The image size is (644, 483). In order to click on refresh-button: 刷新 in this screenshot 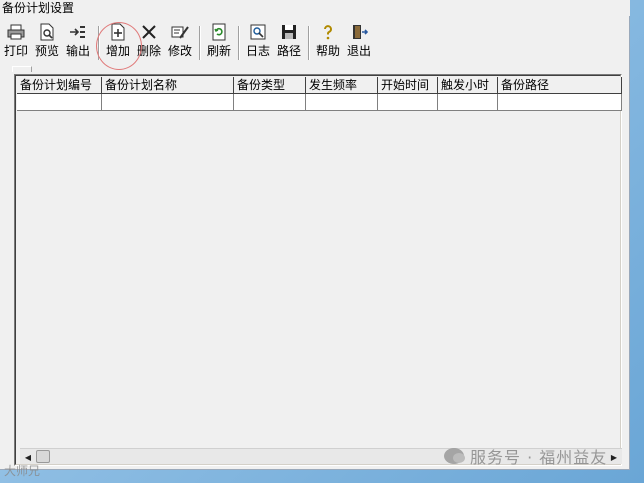, I will do `click(219, 43)`.